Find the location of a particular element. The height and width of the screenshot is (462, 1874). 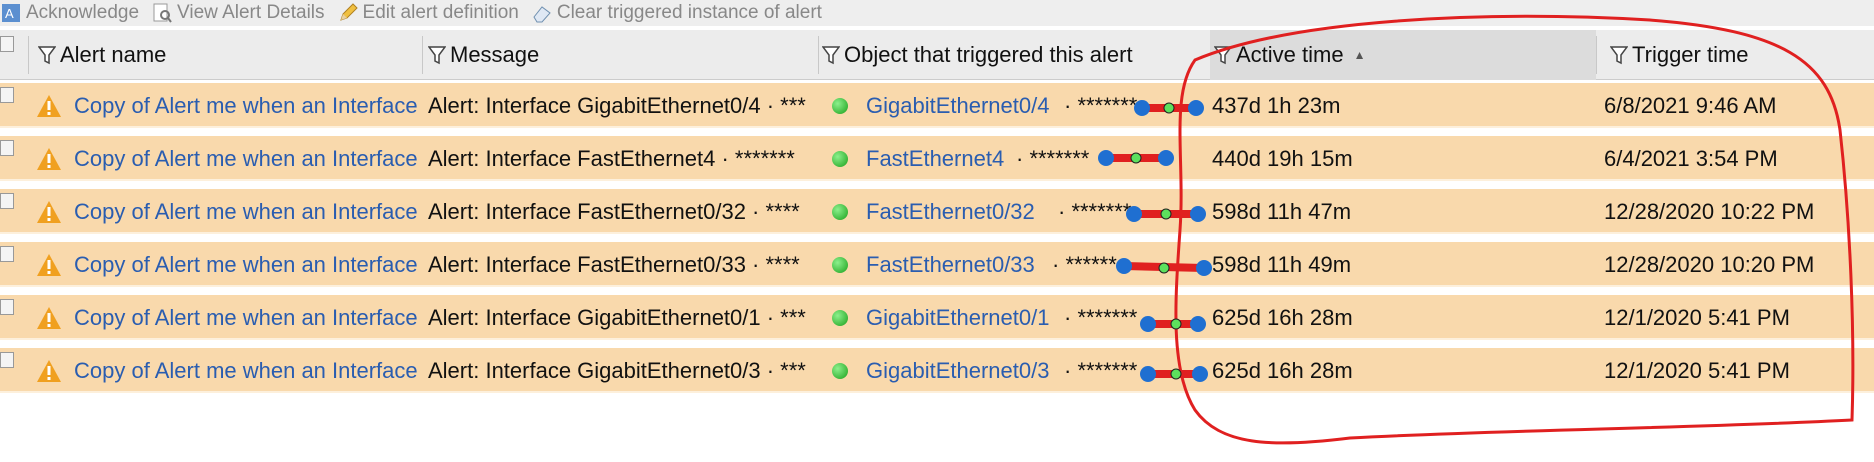

trigger-time: 12/28/2020 10:22 PM is located at coordinates (1709, 211).